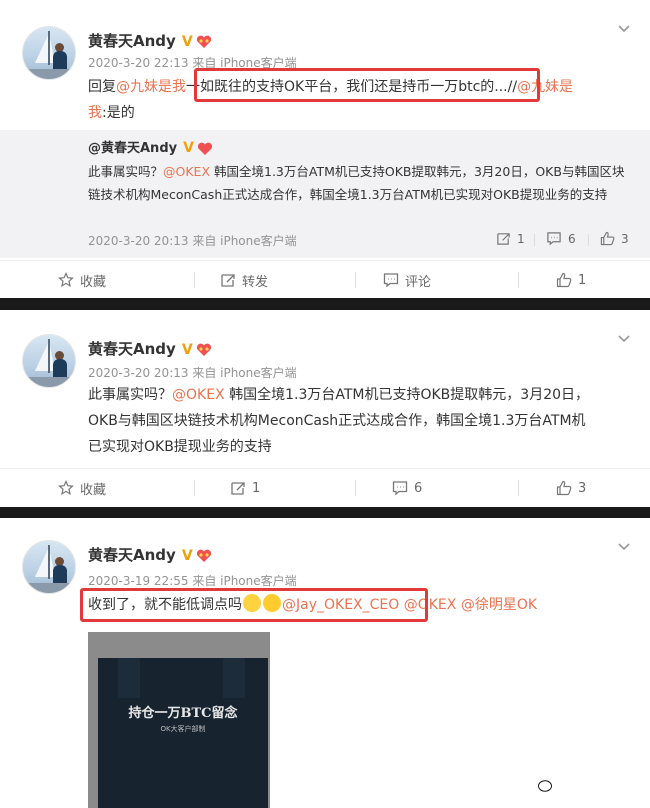  I want to click on text-prefix: 此事属实吗？, so click(130, 395).